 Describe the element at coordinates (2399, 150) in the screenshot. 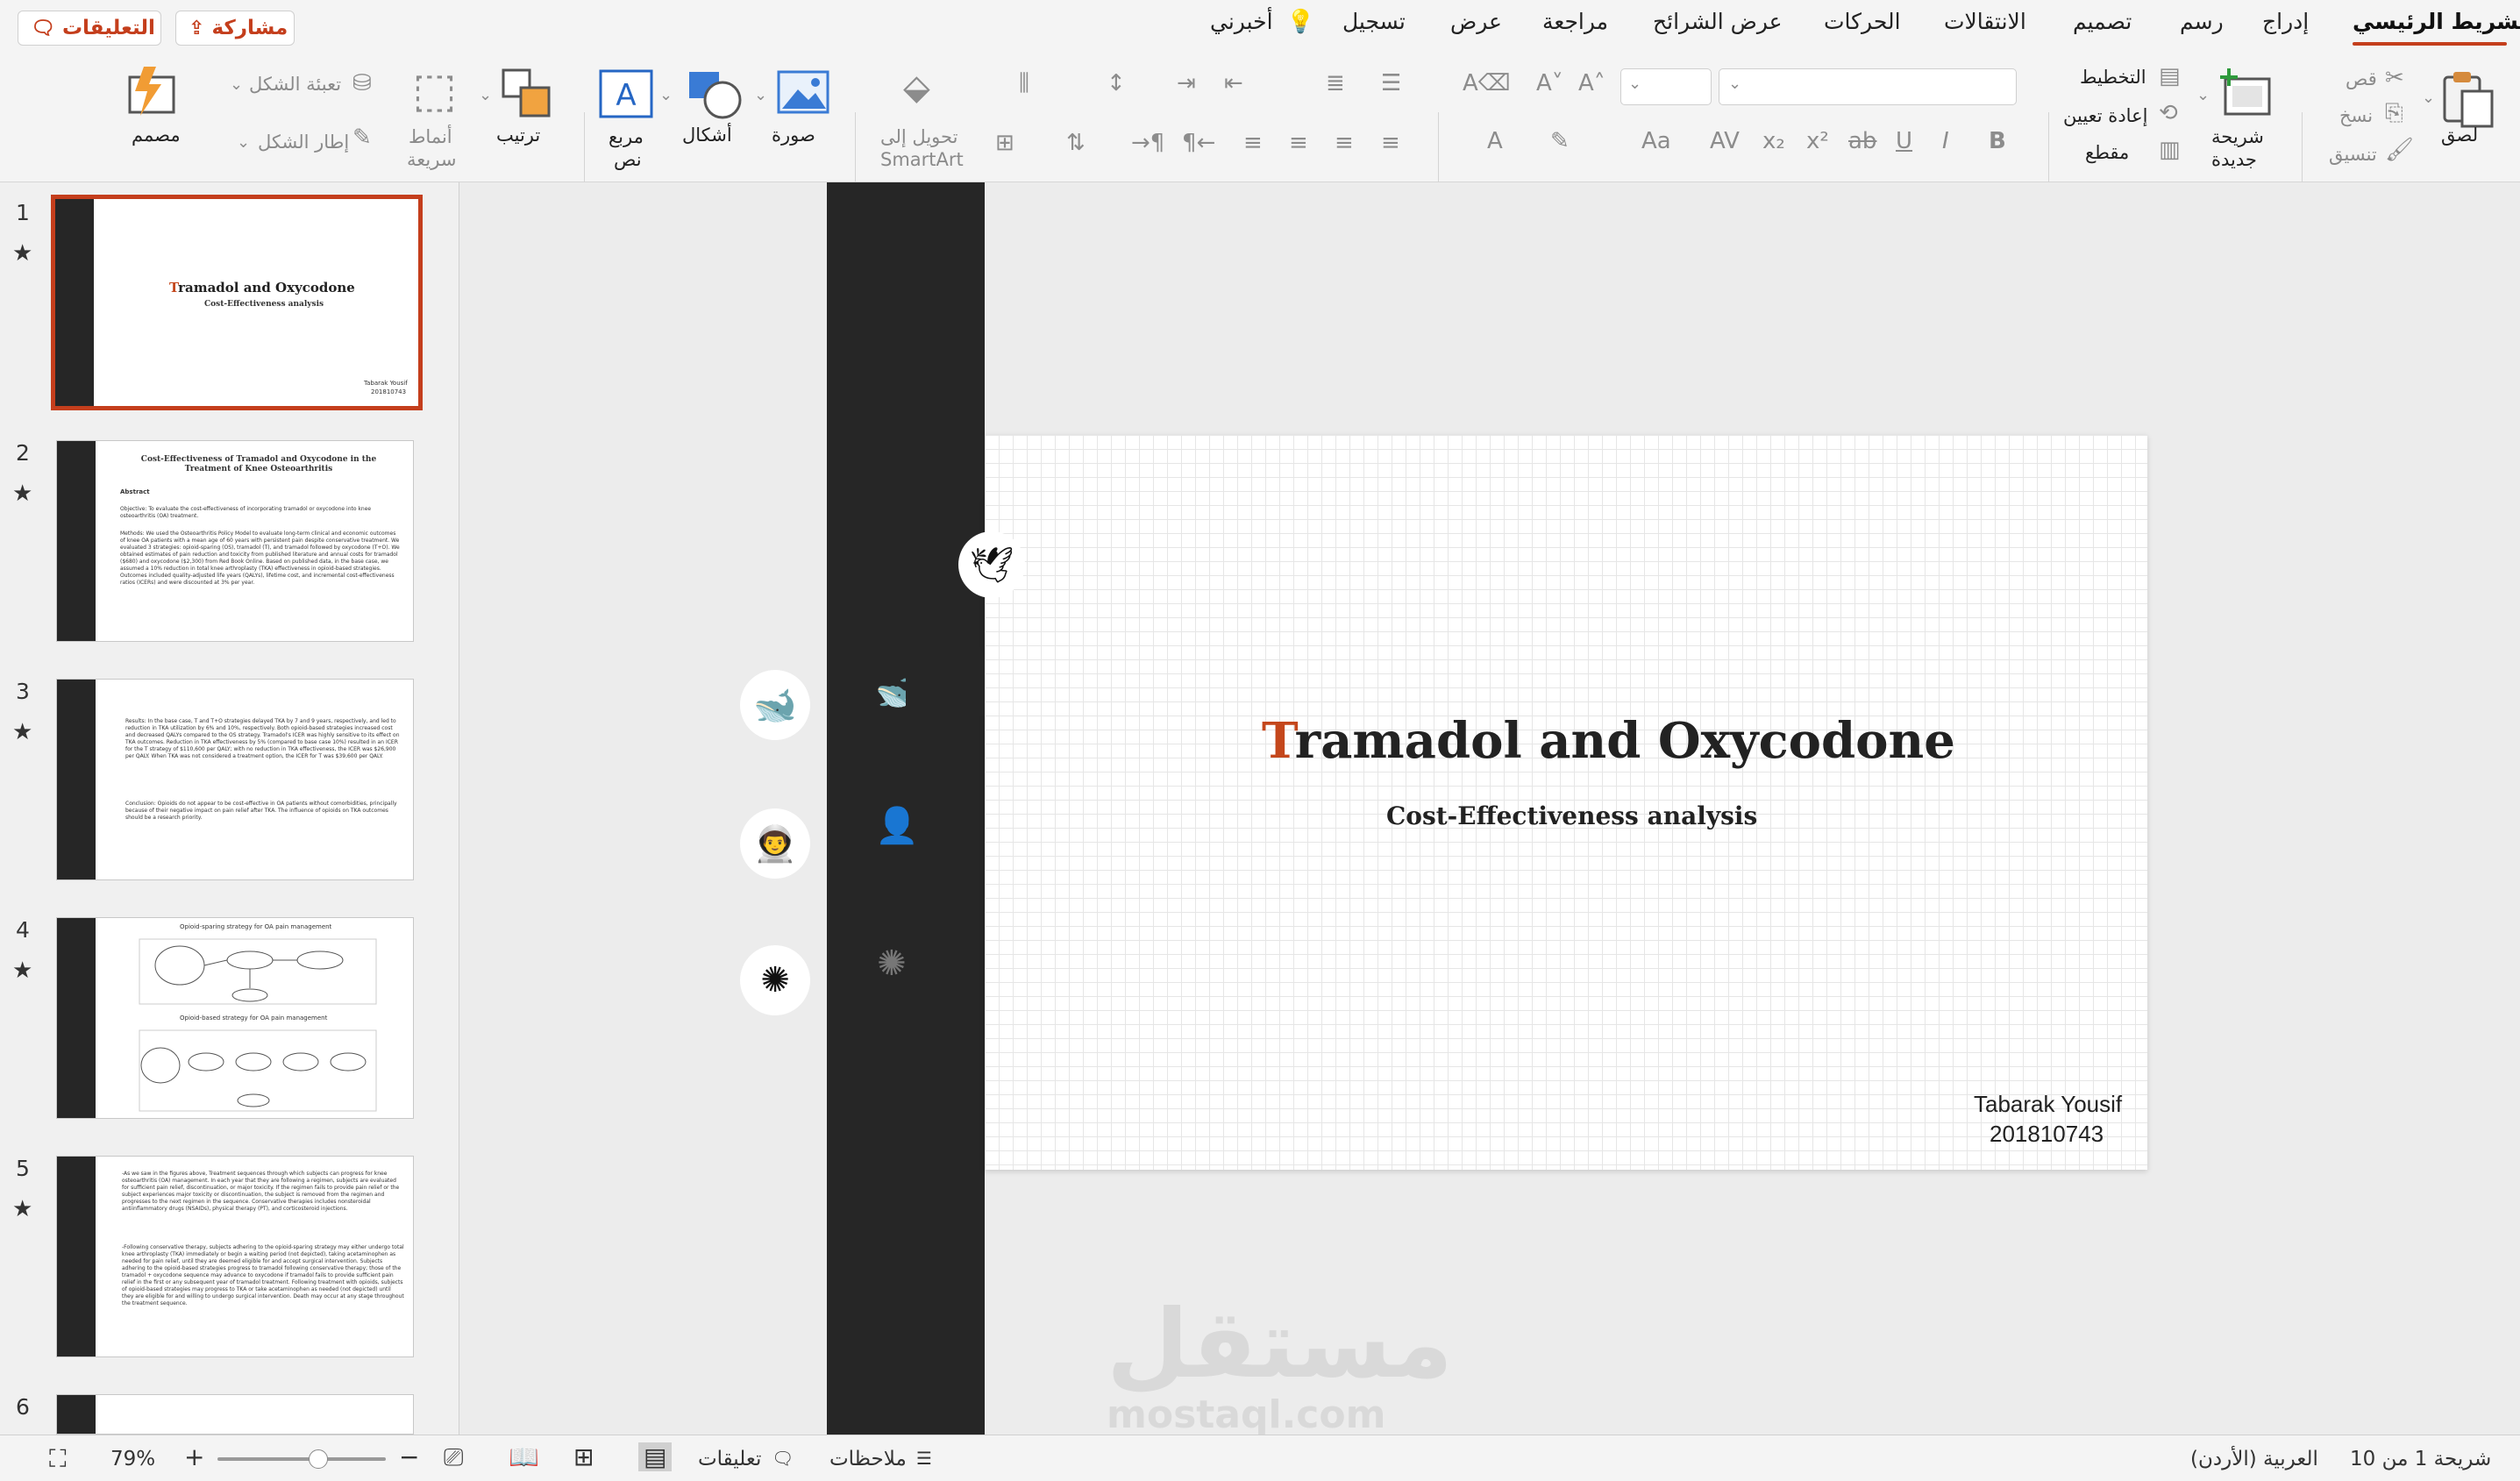

I see `format-painter-icon: 🖌` at that location.